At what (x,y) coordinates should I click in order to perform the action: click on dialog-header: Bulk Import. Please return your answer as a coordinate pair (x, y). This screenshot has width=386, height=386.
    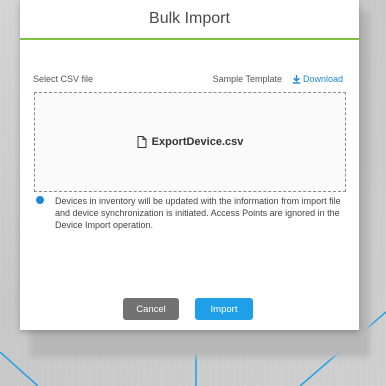
    Looking at the image, I should click on (189, 19).